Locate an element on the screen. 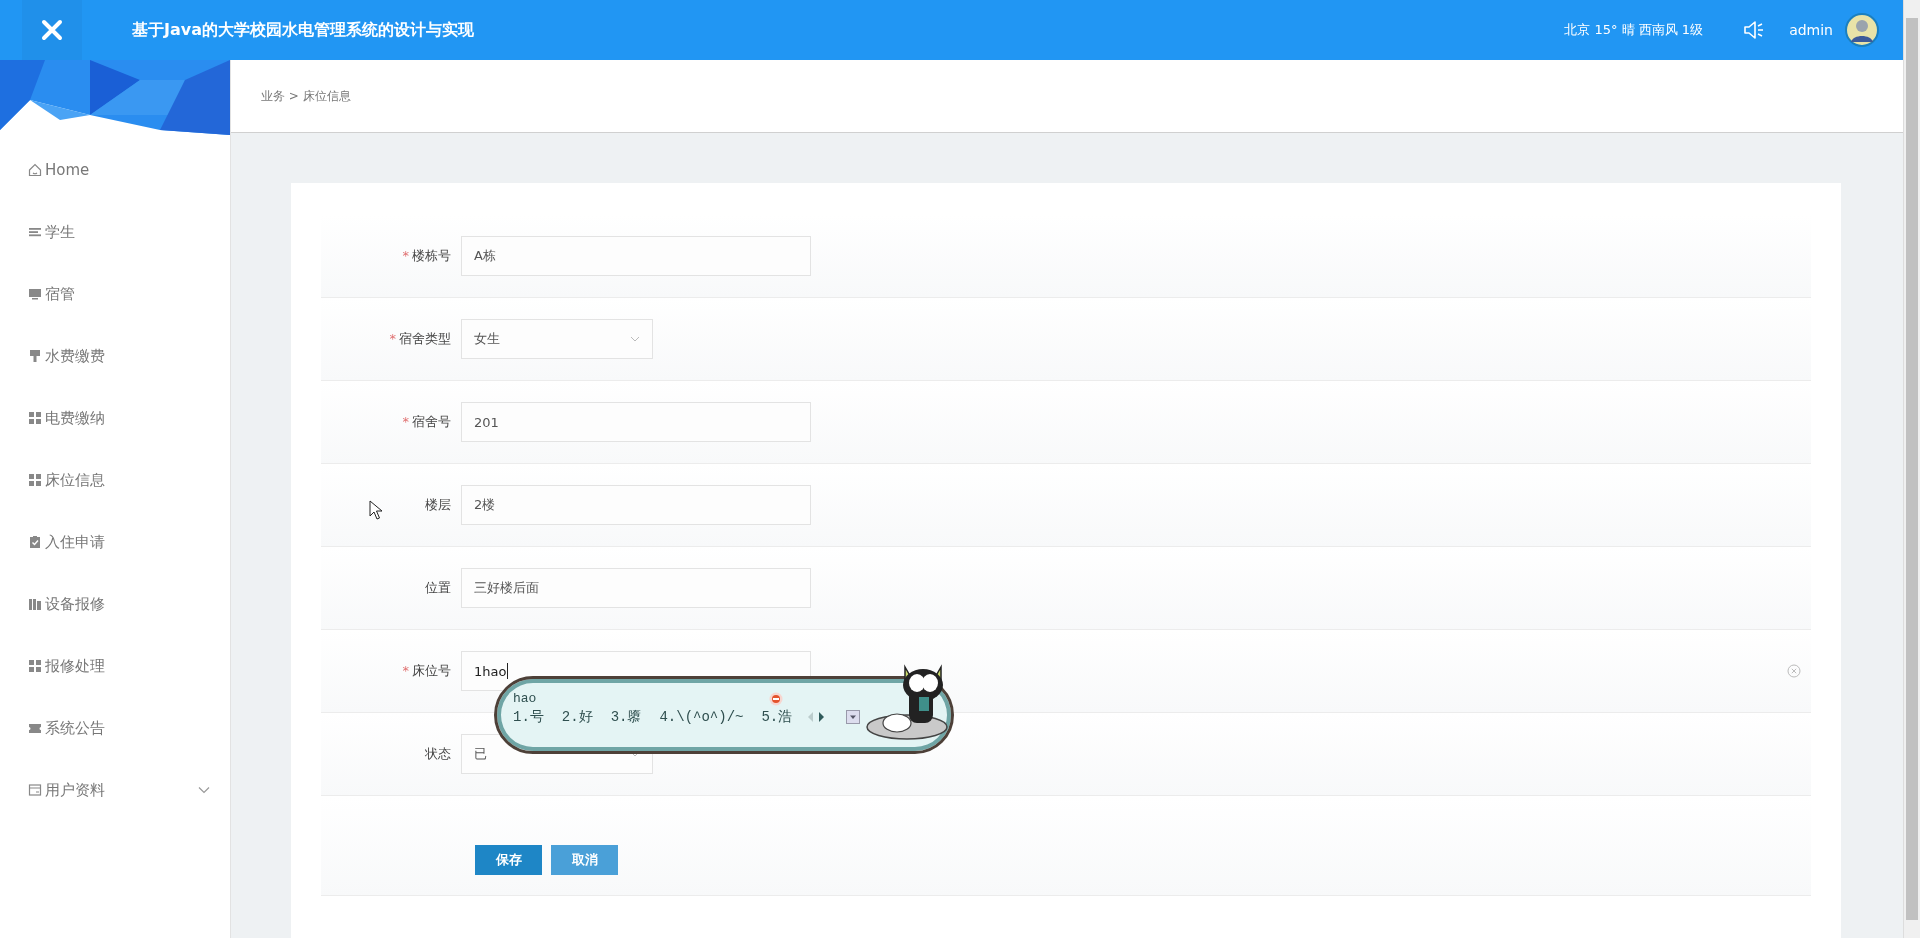  close-icon is located at coordinates (52, 30).